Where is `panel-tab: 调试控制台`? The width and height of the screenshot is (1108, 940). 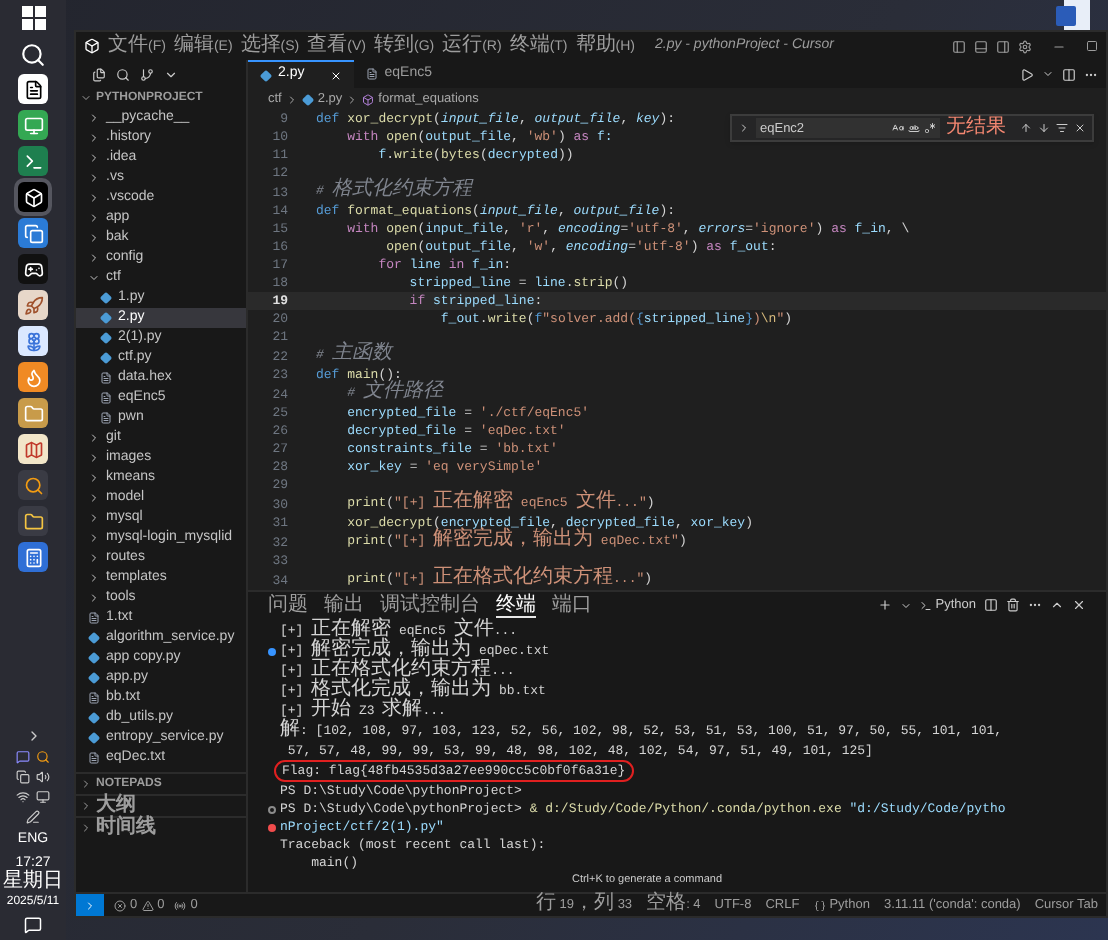
panel-tab: 调试控制台 is located at coordinates (430, 605).